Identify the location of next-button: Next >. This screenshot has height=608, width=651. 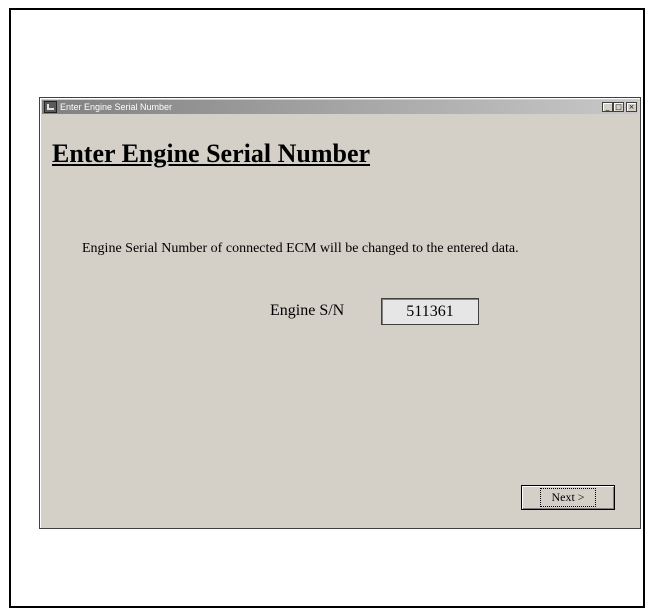
(568, 497).